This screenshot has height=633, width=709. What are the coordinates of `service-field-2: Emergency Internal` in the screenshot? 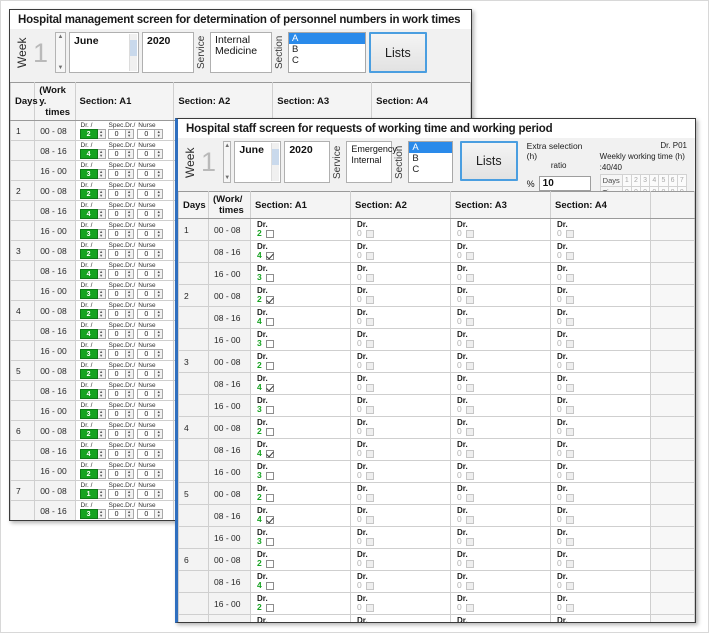 It's located at (371, 162).